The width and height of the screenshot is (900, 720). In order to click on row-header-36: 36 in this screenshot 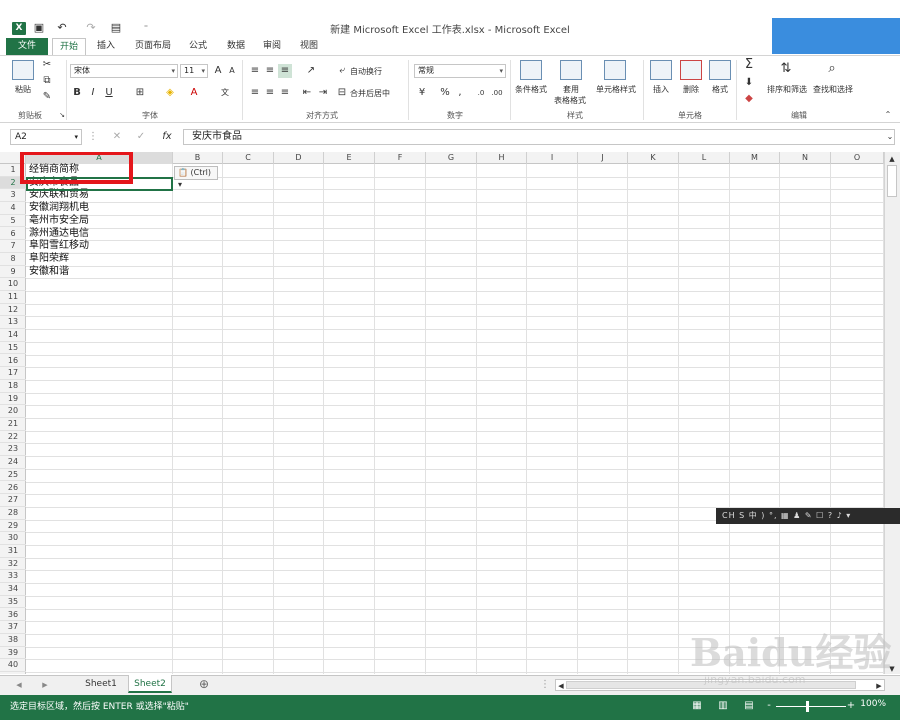, I will do `click(13, 615)`.